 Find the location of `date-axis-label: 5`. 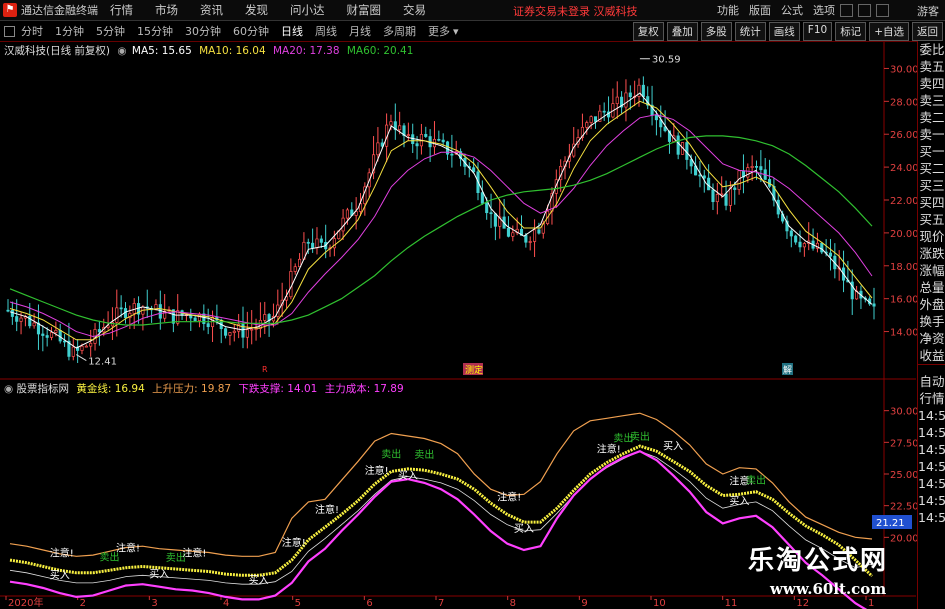

date-axis-label: 5 is located at coordinates (298, 603).